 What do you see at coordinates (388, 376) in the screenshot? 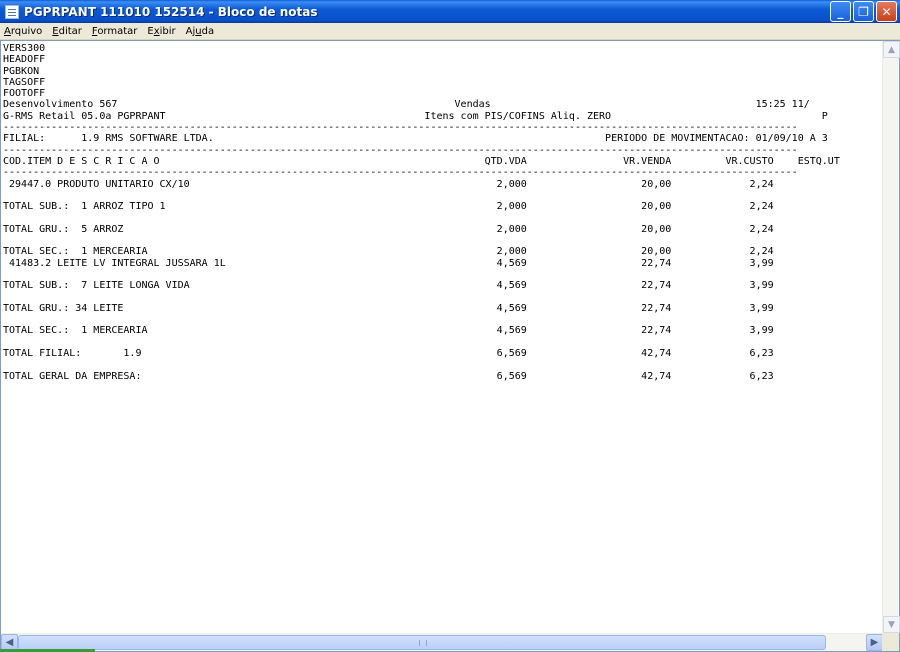
I see `text-line: TOTAL GERAL DA EMPRESA: 6,569 42,74 6,23` at bounding box center [388, 376].